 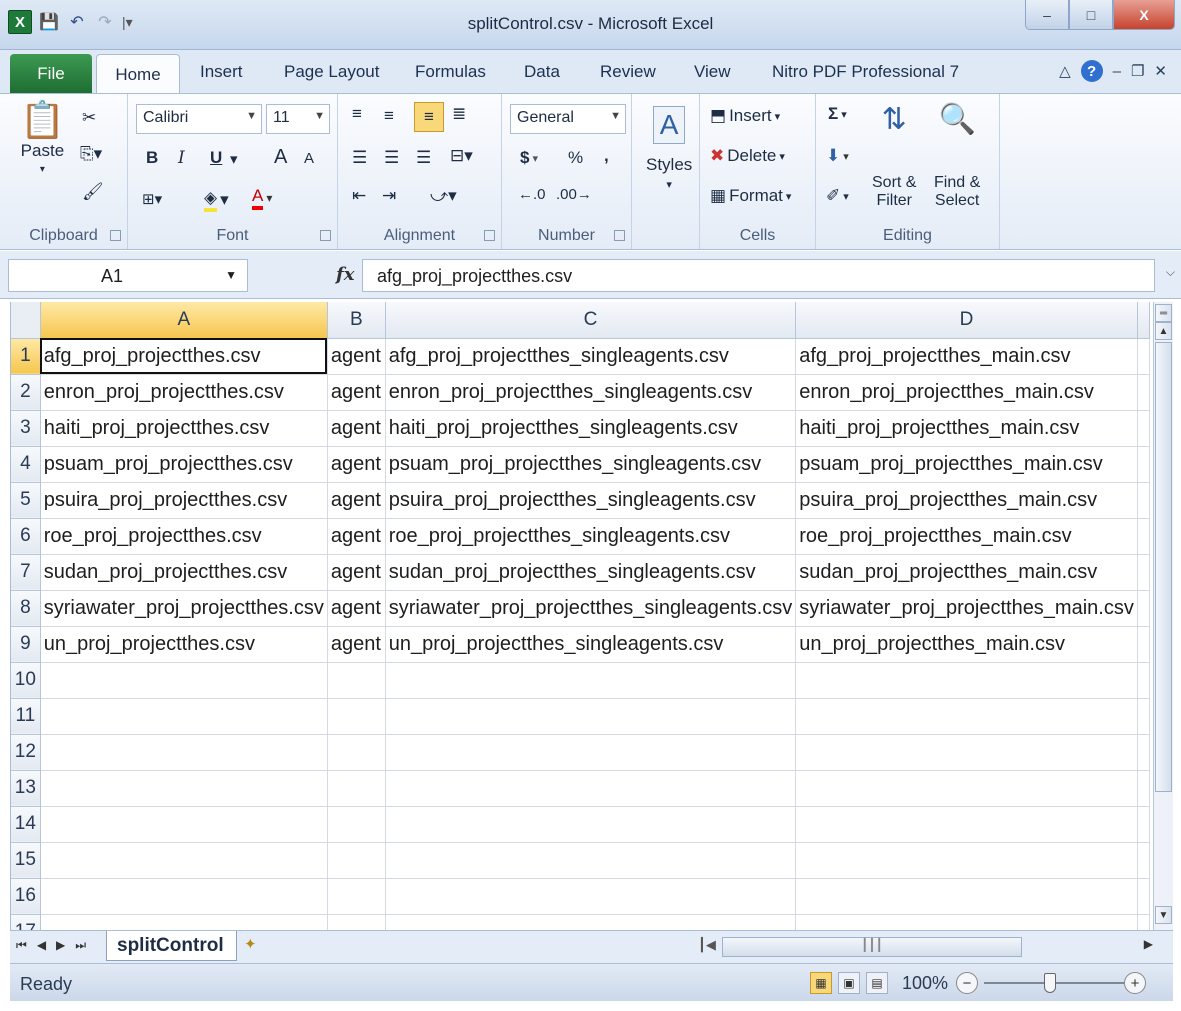 What do you see at coordinates (184, 392) in the screenshot?
I see `cell-a: enron_proj_projectthes.csv` at bounding box center [184, 392].